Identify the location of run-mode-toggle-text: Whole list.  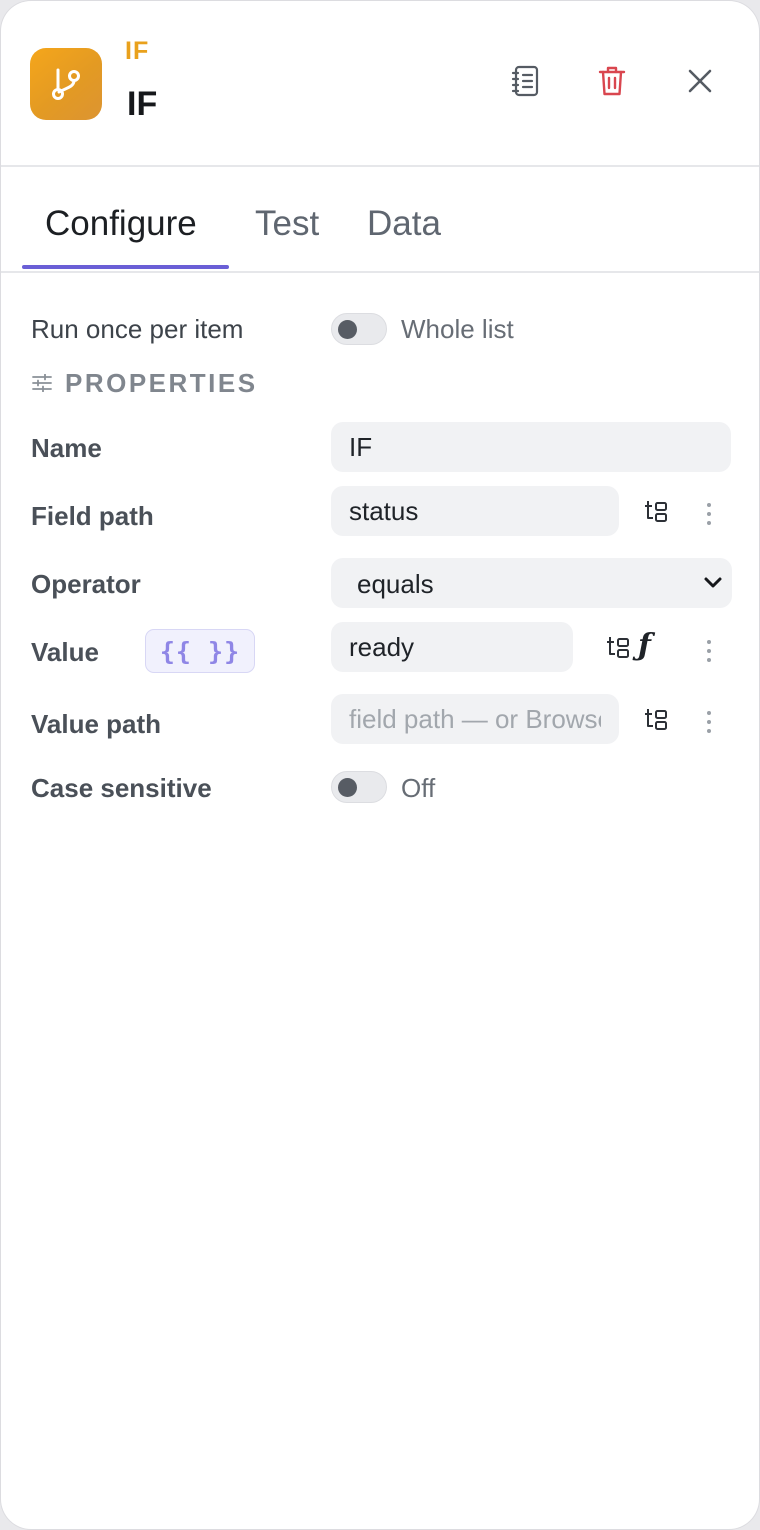
(457, 329).